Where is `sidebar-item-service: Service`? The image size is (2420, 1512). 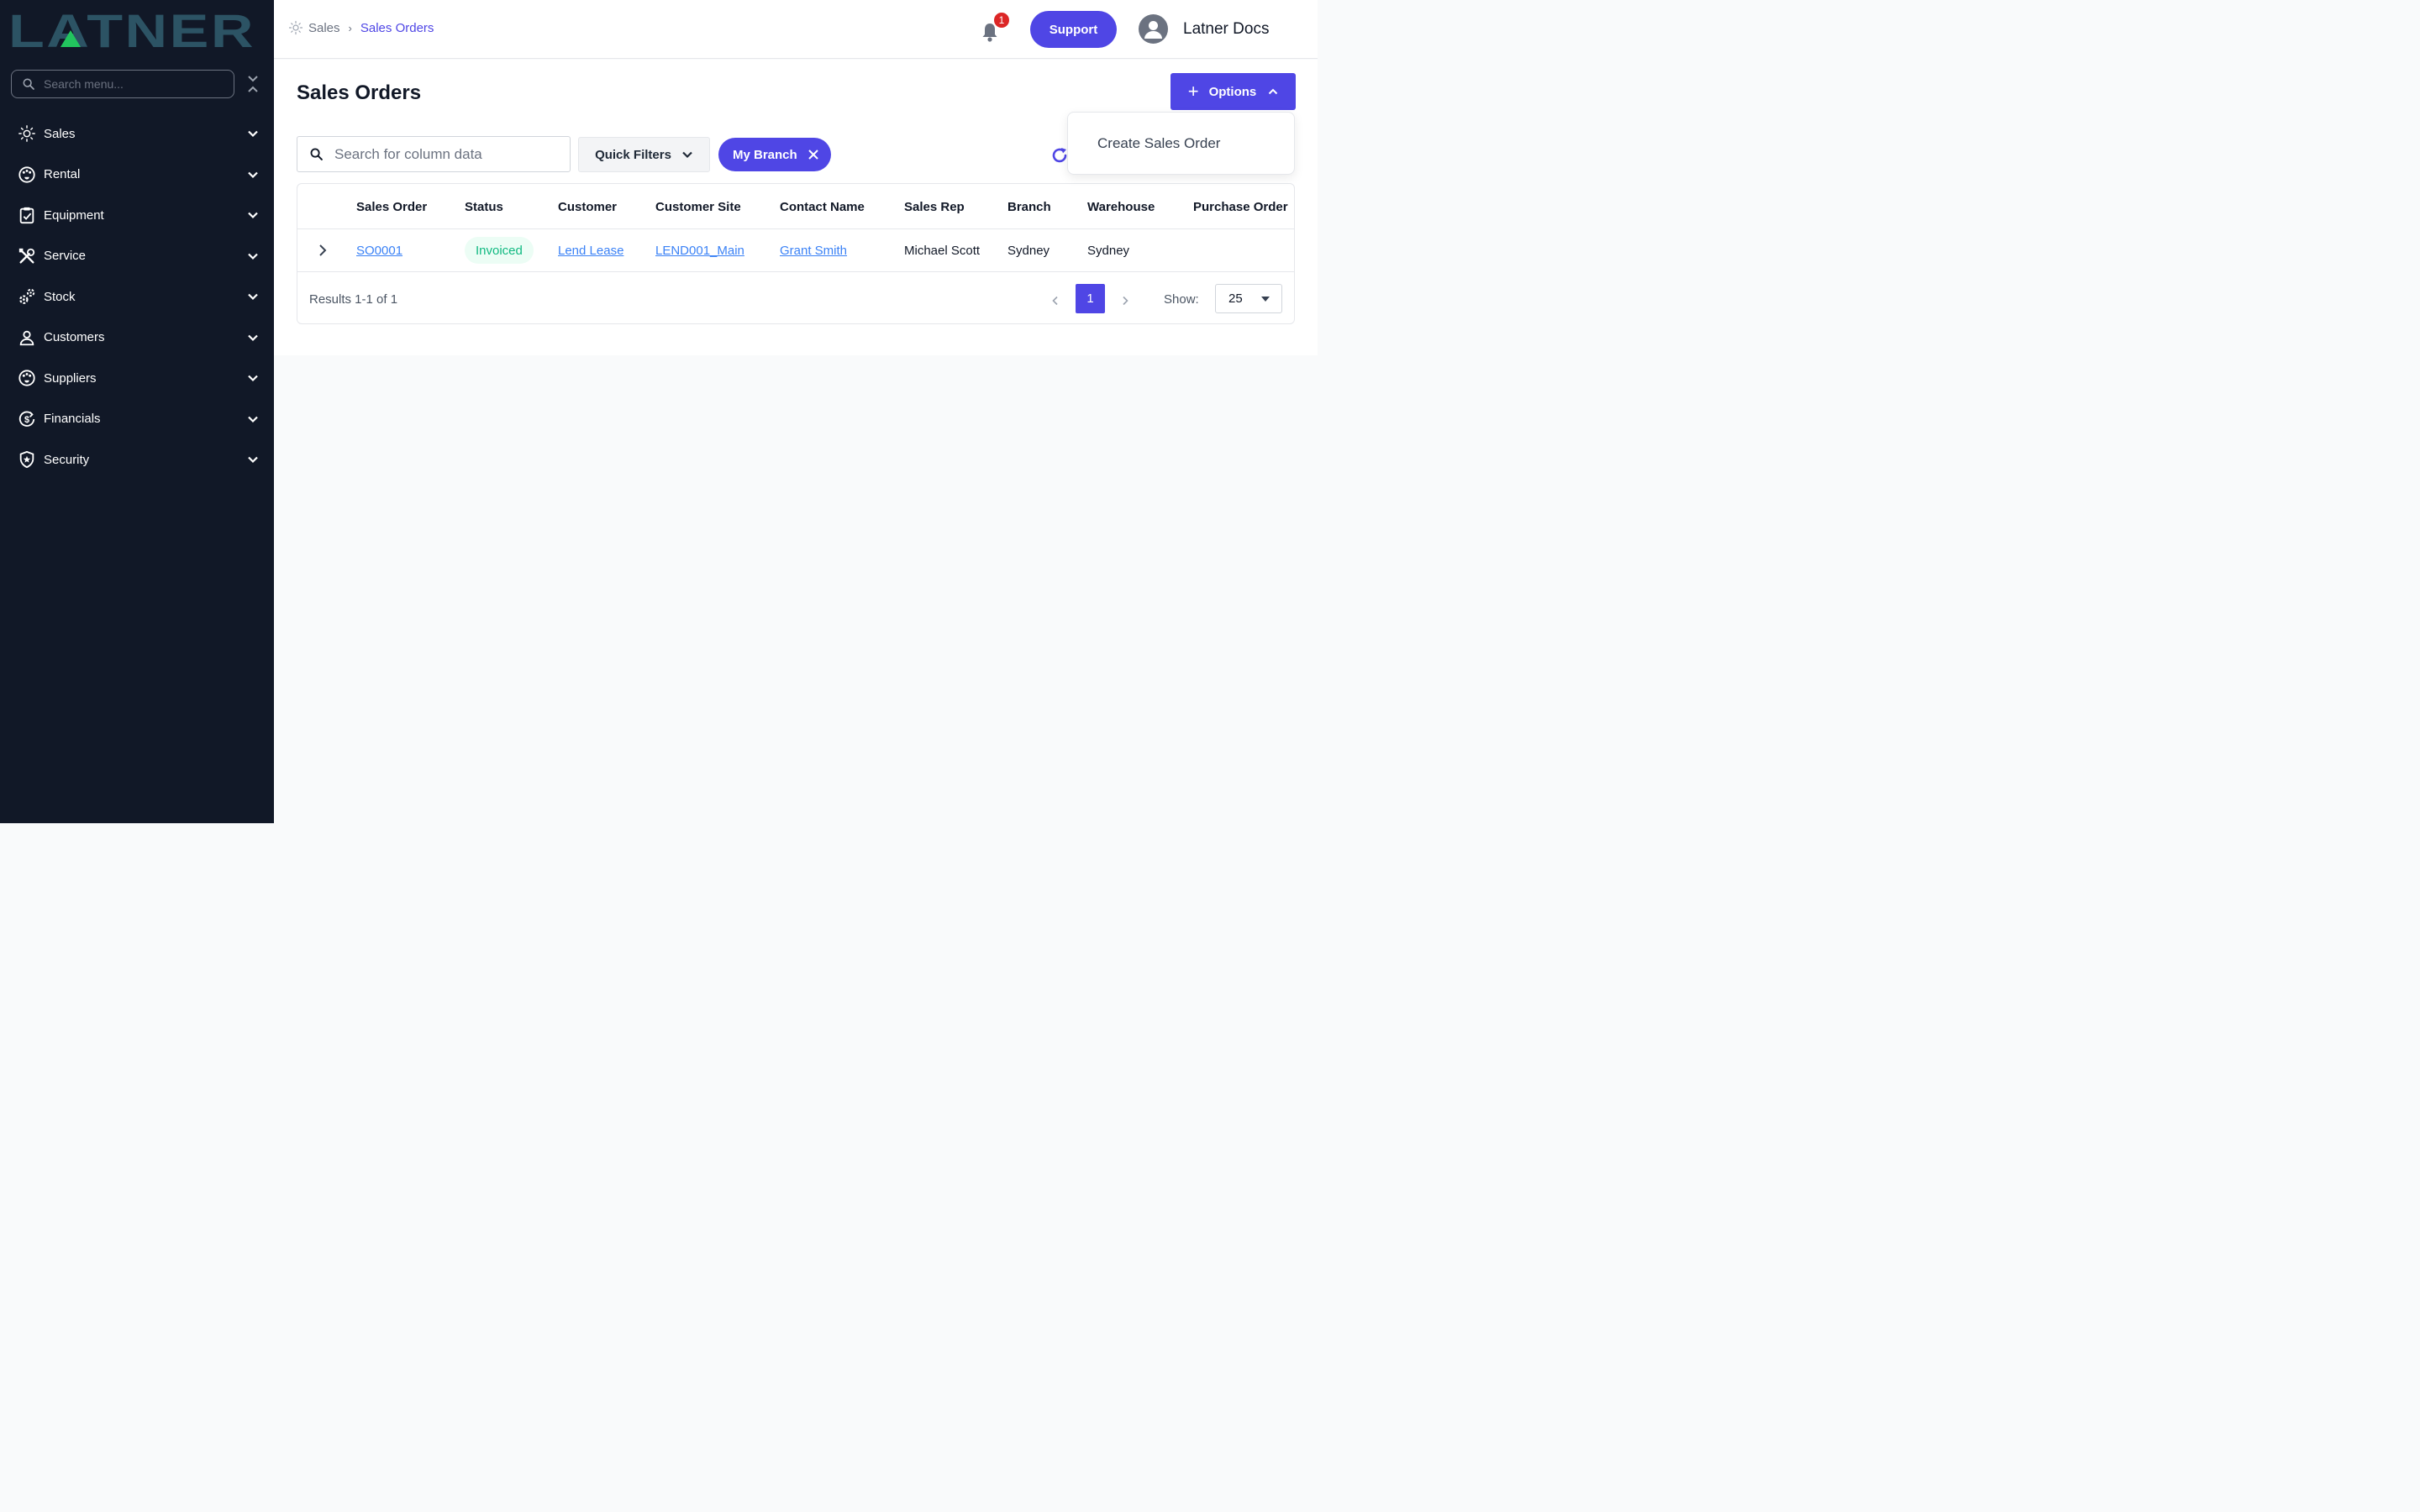 sidebar-item-service: Service is located at coordinates (137, 256).